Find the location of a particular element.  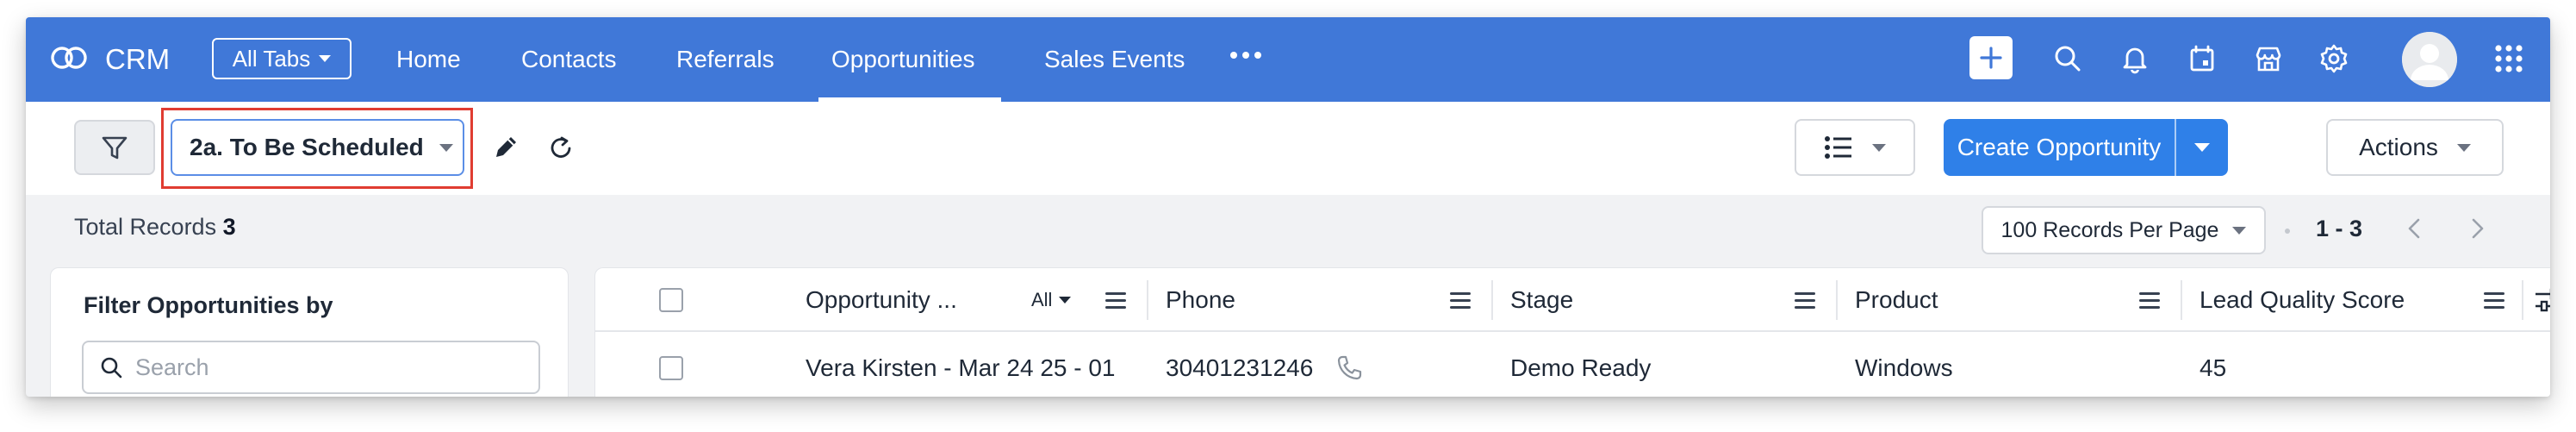

records-per-page-select: 100 Records Per Page is located at coordinates (2124, 230).